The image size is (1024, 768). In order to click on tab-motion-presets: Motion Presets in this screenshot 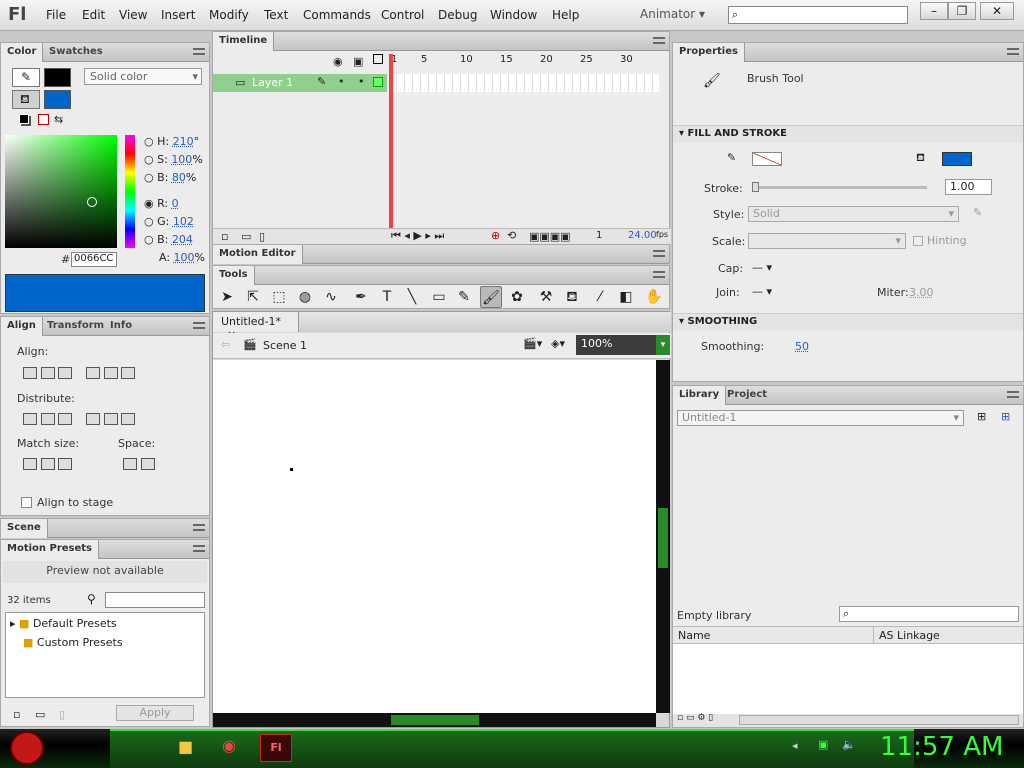, I will do `click(50, 549)`.